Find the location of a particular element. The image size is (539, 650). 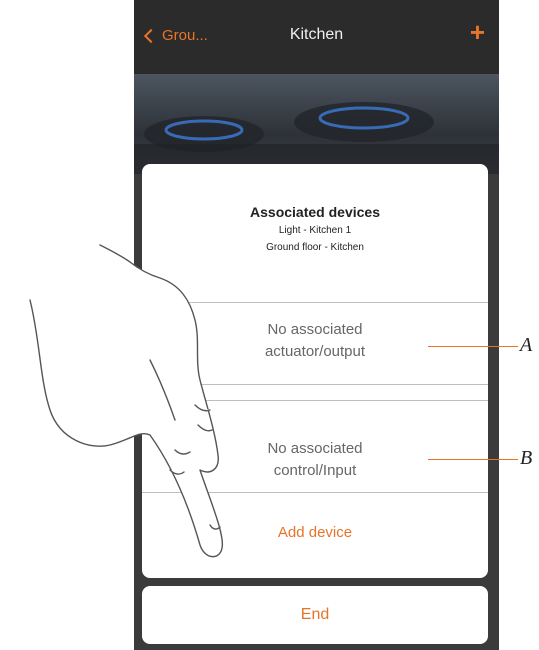

step-number-badge: 9 is located at coordinates (97, 354).